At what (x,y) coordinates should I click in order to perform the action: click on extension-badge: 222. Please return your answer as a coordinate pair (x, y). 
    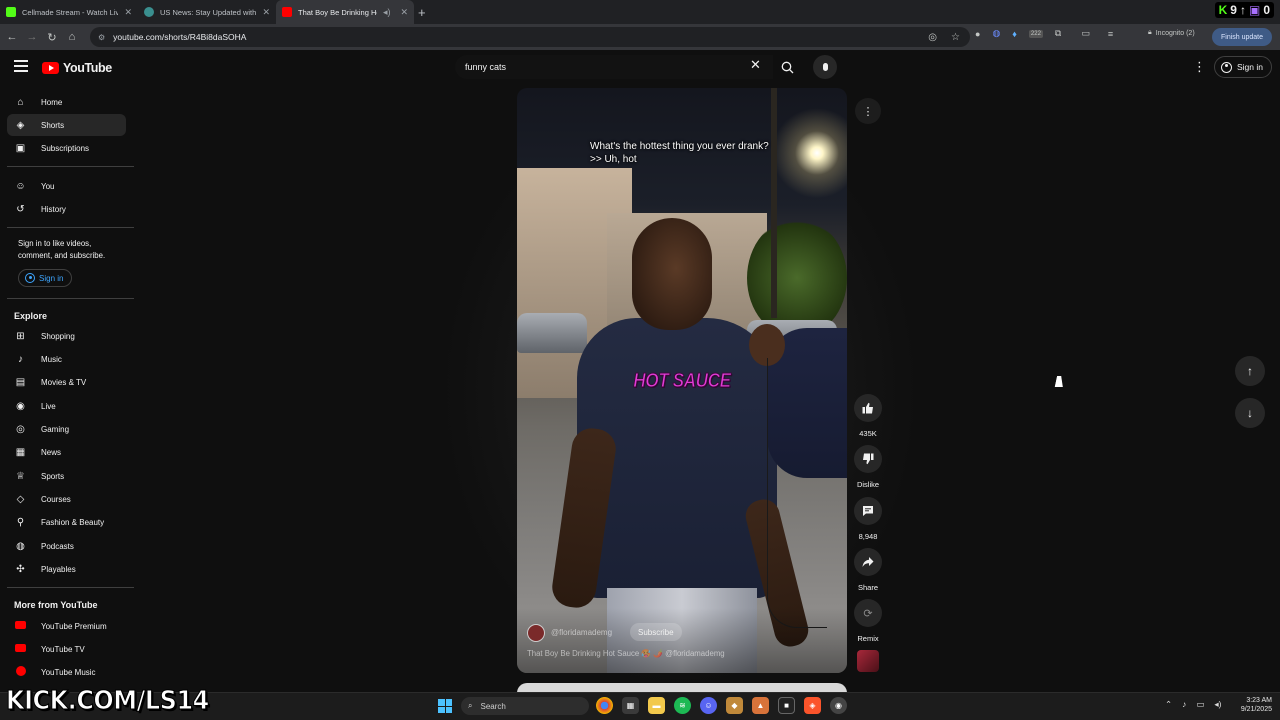
    Looking at the image, I should click on (1035, 33).